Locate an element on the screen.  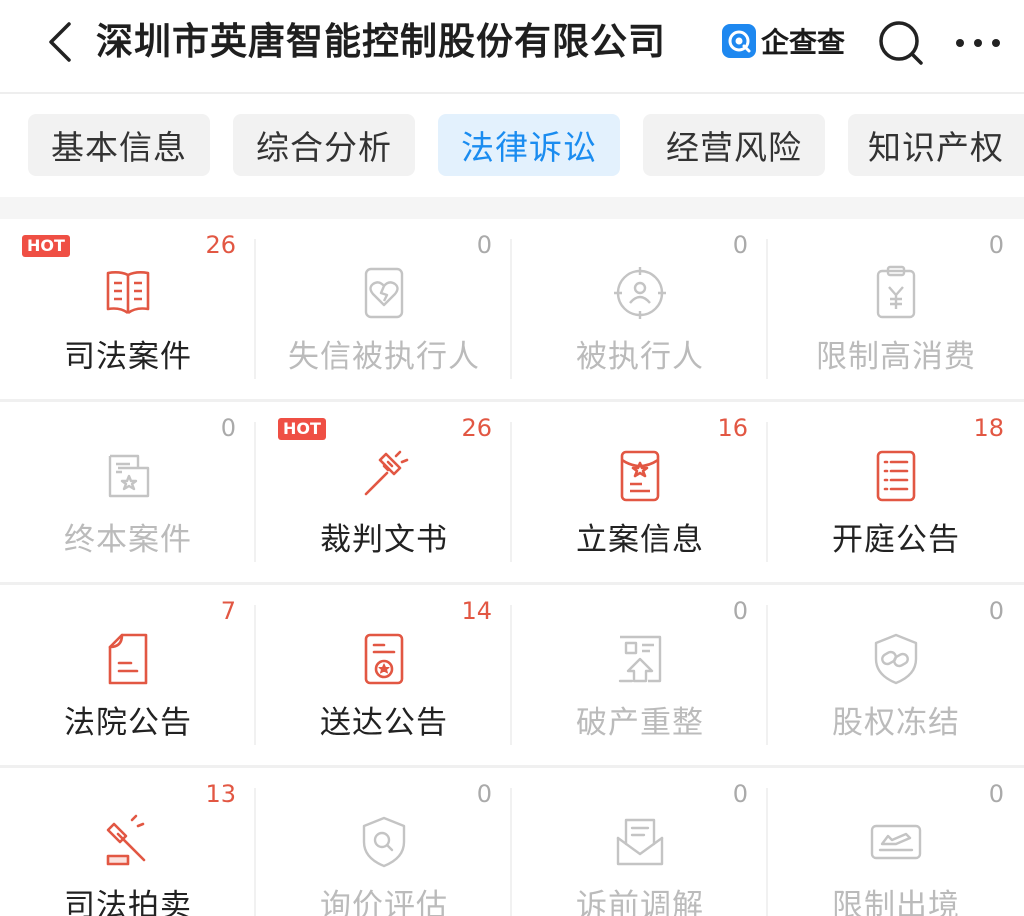
top-bar: 深圳市英唐智能控制股份有限公司 企查查 is located at coordinates (512, 45).